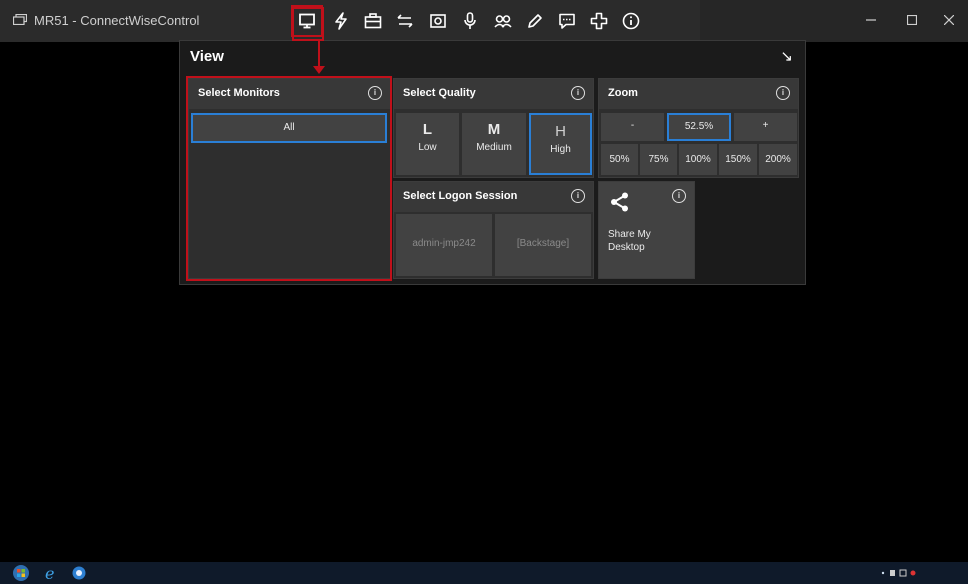 This screenshot has width=968, height=584. What do you see at coordinates (698, 94) in the screenshot?
I see `zoom-header: Zoom i` at bounding box center [698, 94].